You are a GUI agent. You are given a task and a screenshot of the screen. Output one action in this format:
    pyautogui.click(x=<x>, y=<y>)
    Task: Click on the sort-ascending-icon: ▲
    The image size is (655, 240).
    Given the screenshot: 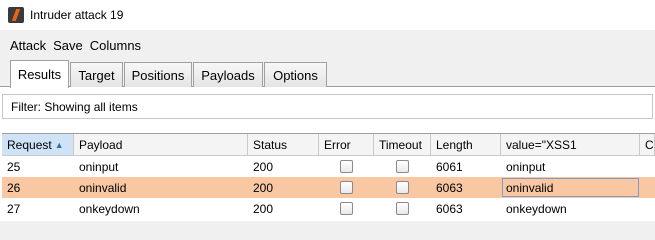 What is the action you would take?
    pyautogui.click(x=59, y=144)
    